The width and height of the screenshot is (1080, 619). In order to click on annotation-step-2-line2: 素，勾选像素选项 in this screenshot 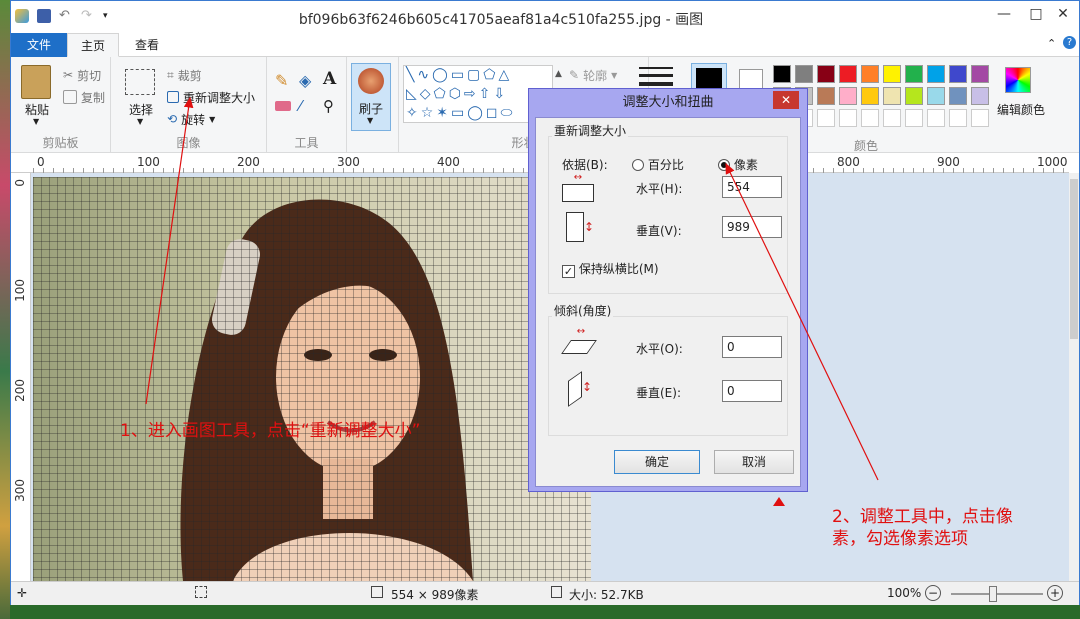, I will do `click(900, 539)`.